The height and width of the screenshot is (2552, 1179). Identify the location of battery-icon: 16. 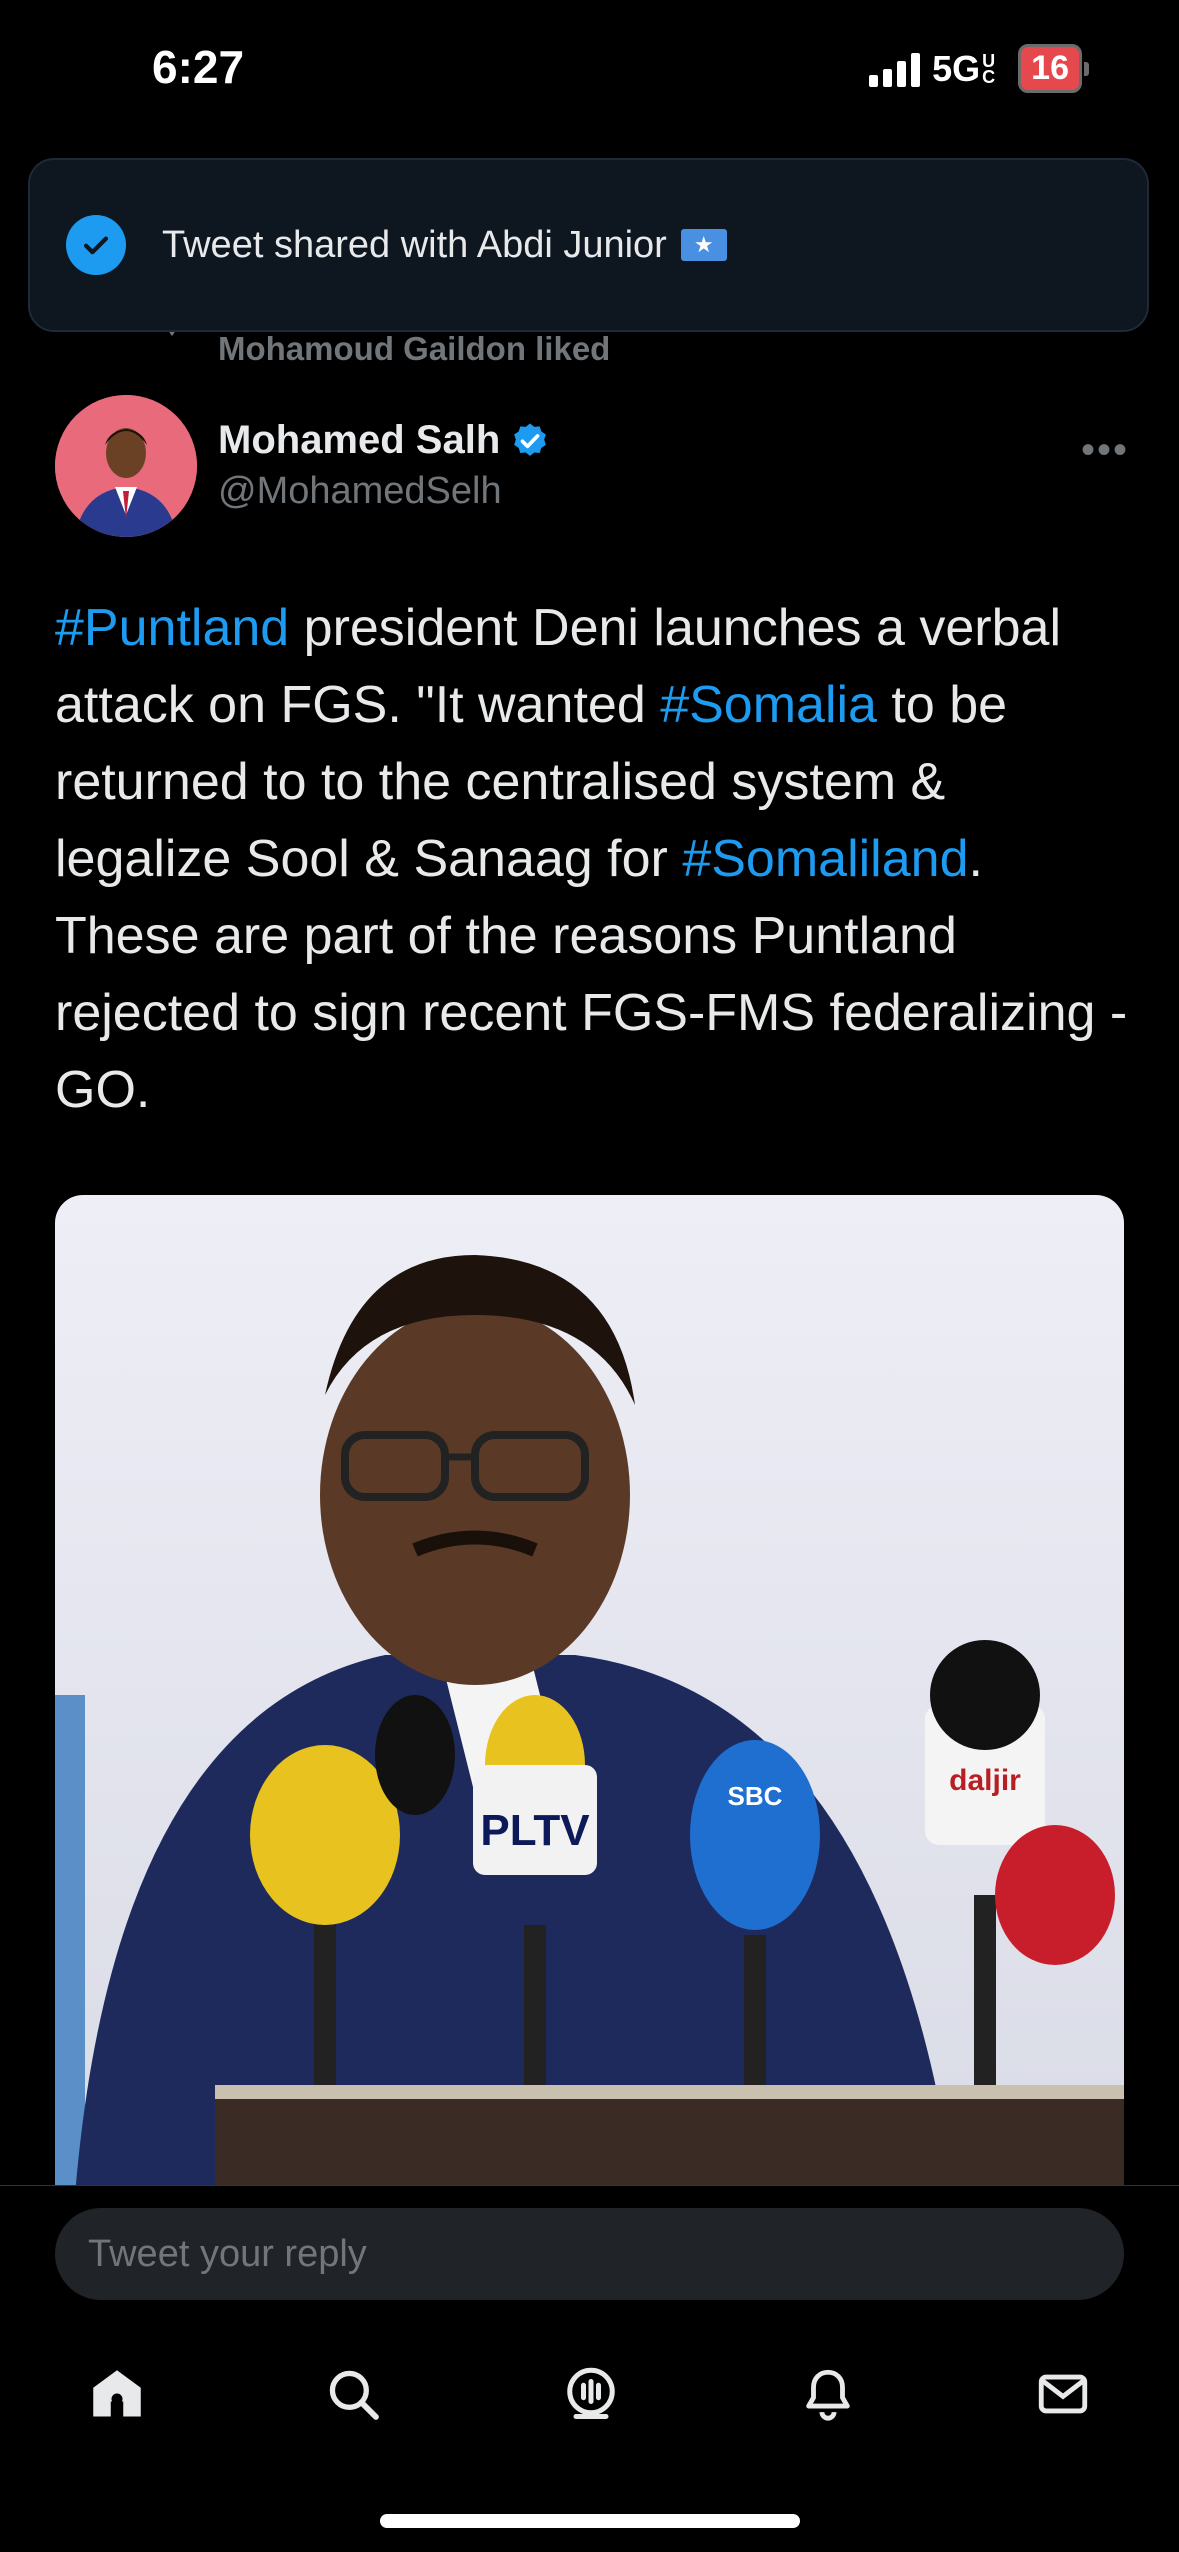
(1053, 68).